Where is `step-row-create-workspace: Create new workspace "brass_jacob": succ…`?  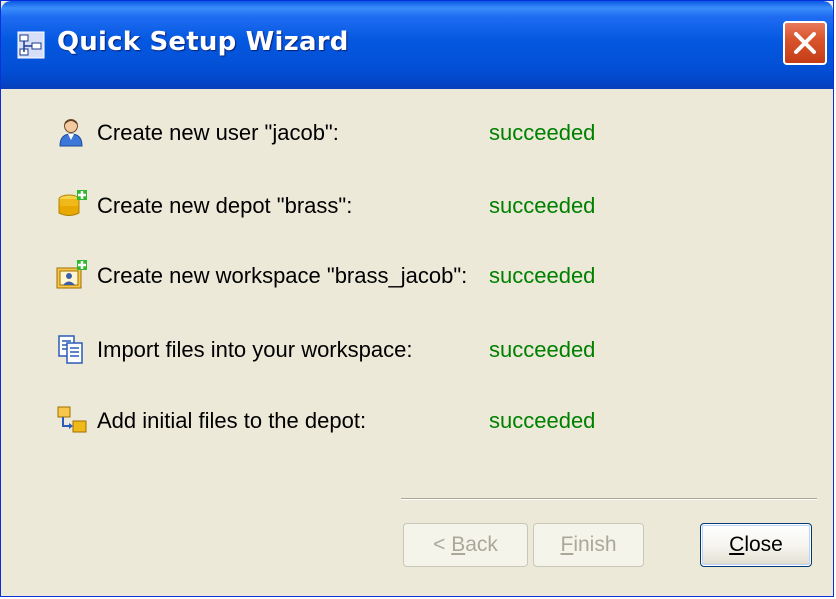
step-row-create-workspace: Create new workspace "brass_jacob": succ… is located at coordinates (405, 277).